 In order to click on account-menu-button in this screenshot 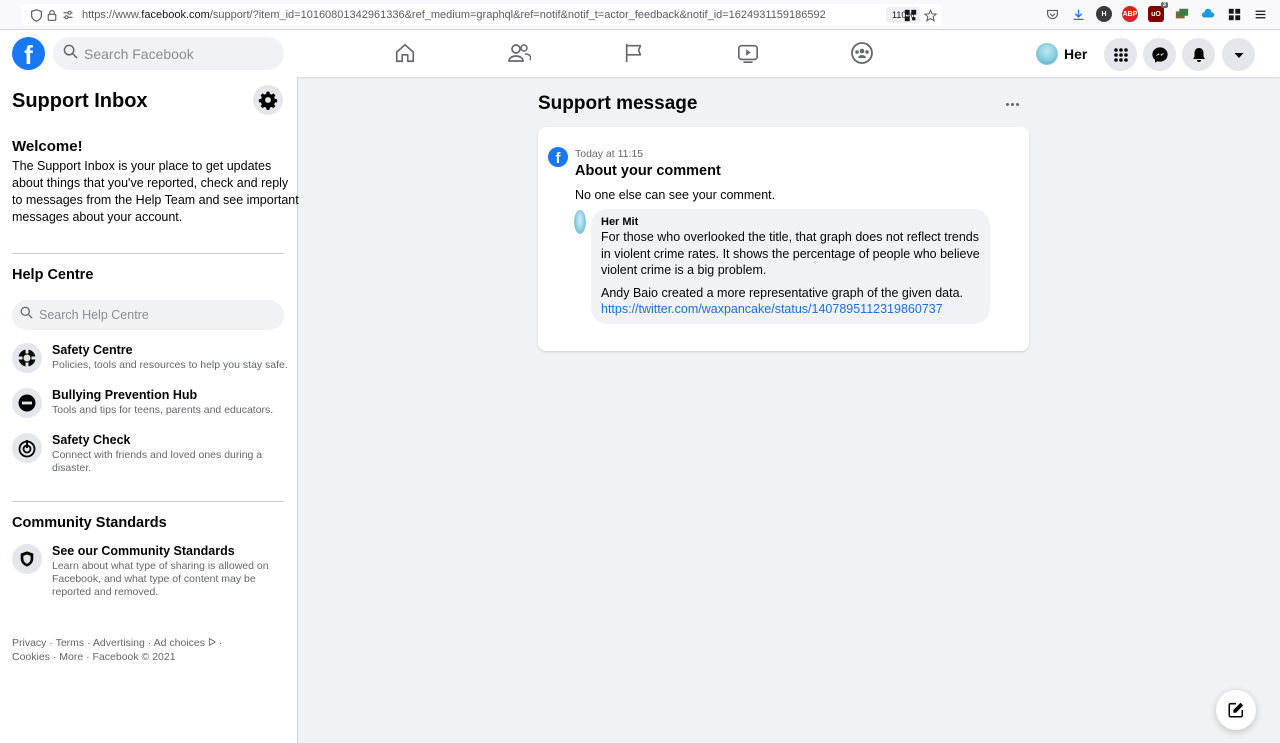, I will do `click(1238, 54)`.